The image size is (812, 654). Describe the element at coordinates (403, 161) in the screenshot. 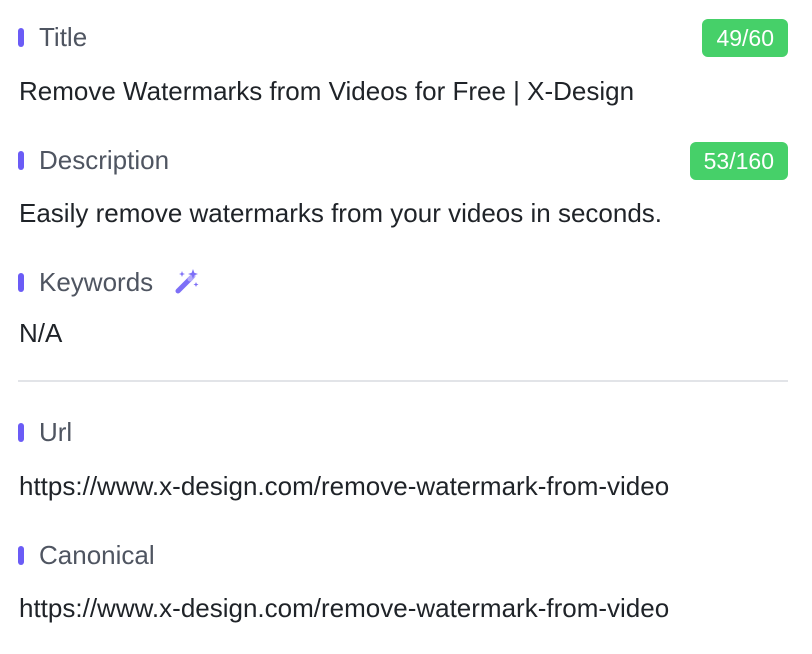

I see `description-section-header: Description 53/160` at that location.